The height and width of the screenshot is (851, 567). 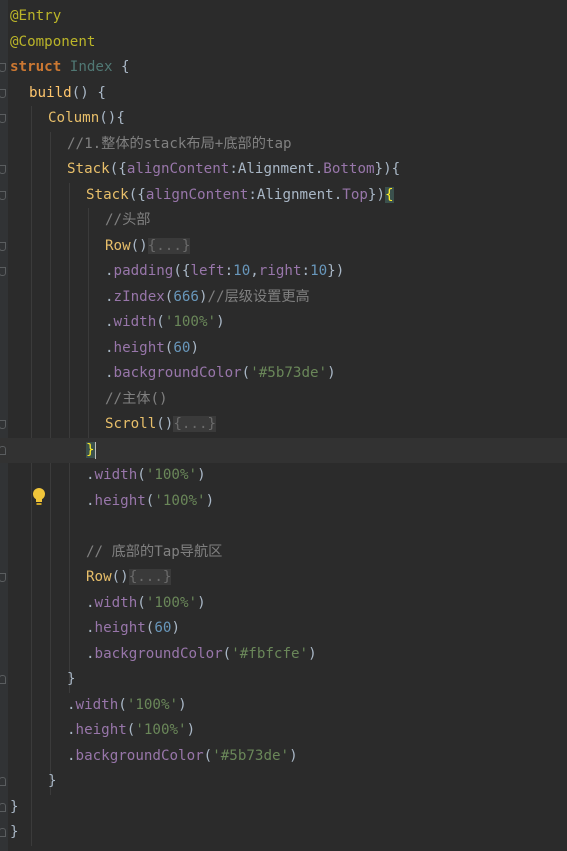 I want to click on code-token: (), so click(x=165, y=424).